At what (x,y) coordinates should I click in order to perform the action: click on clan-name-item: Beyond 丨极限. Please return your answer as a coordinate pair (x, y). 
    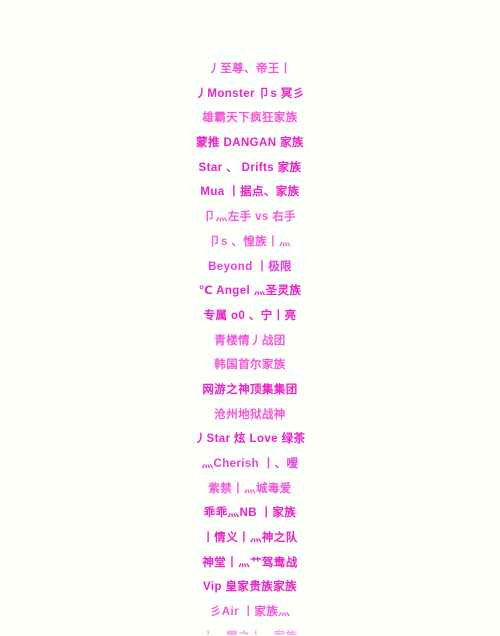
    Looking at the image, I should click on (250, 266).